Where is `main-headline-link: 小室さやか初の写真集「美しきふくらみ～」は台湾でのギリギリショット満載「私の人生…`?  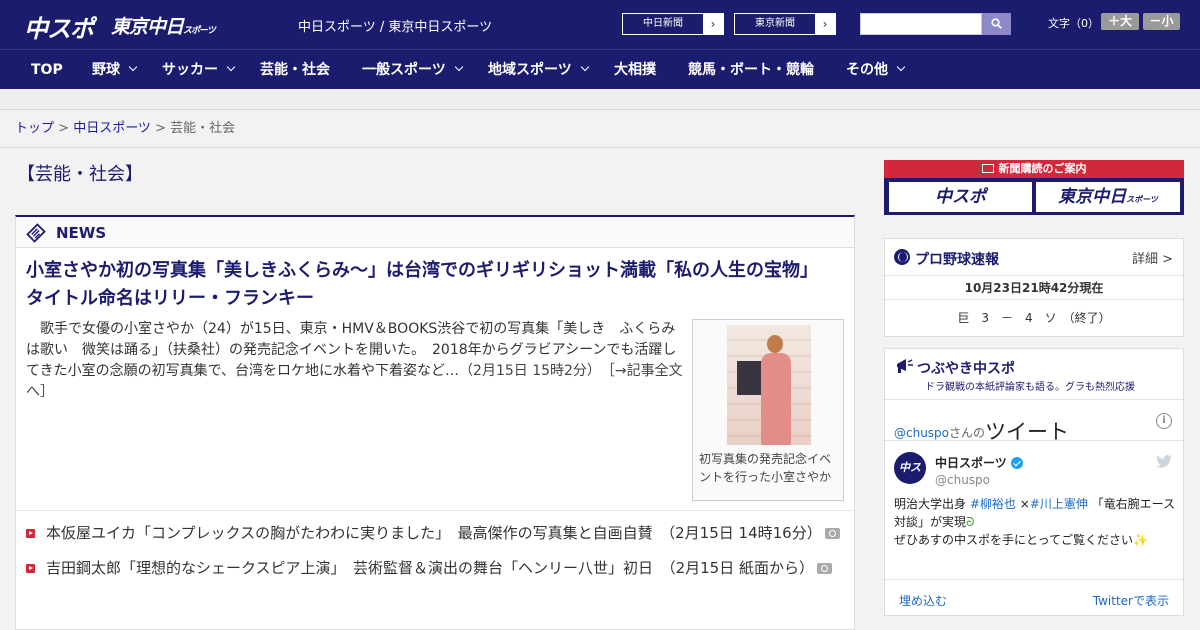
main-headline-link: 小室さやか初の写真集「美しきふくらみ～」は台湾でのギリギリショット満載「私の人生… is located at coordinates (433, 285).